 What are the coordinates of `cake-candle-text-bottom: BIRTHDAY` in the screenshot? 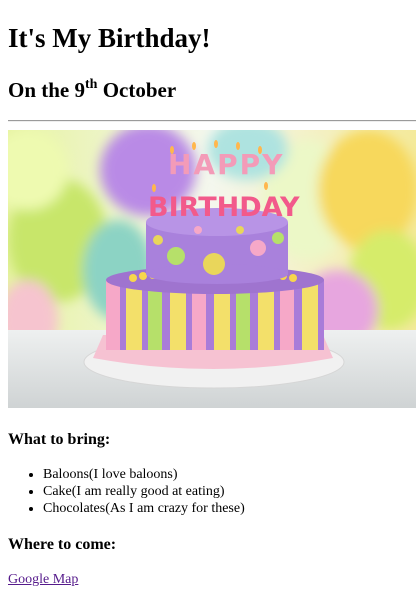 It's located at (224, 207).